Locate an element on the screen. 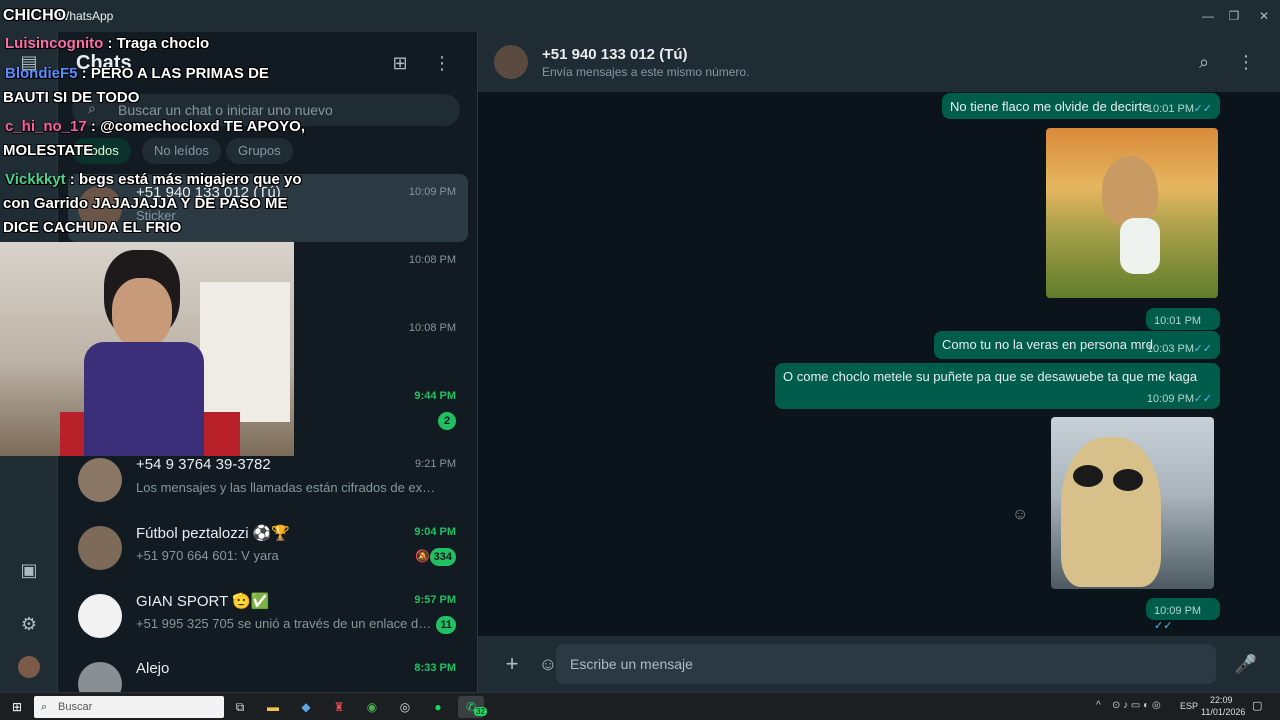 This screenshot has width=1280, height=720. chat-menu-icon: ⋮ is located at coordinates (1246, 62).